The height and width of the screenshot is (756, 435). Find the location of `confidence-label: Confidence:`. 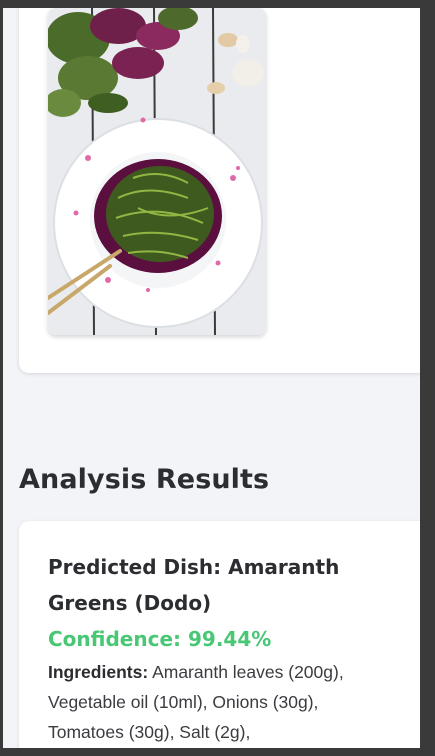

confidence-label: Confidence: is located at coordinates (115, 639).